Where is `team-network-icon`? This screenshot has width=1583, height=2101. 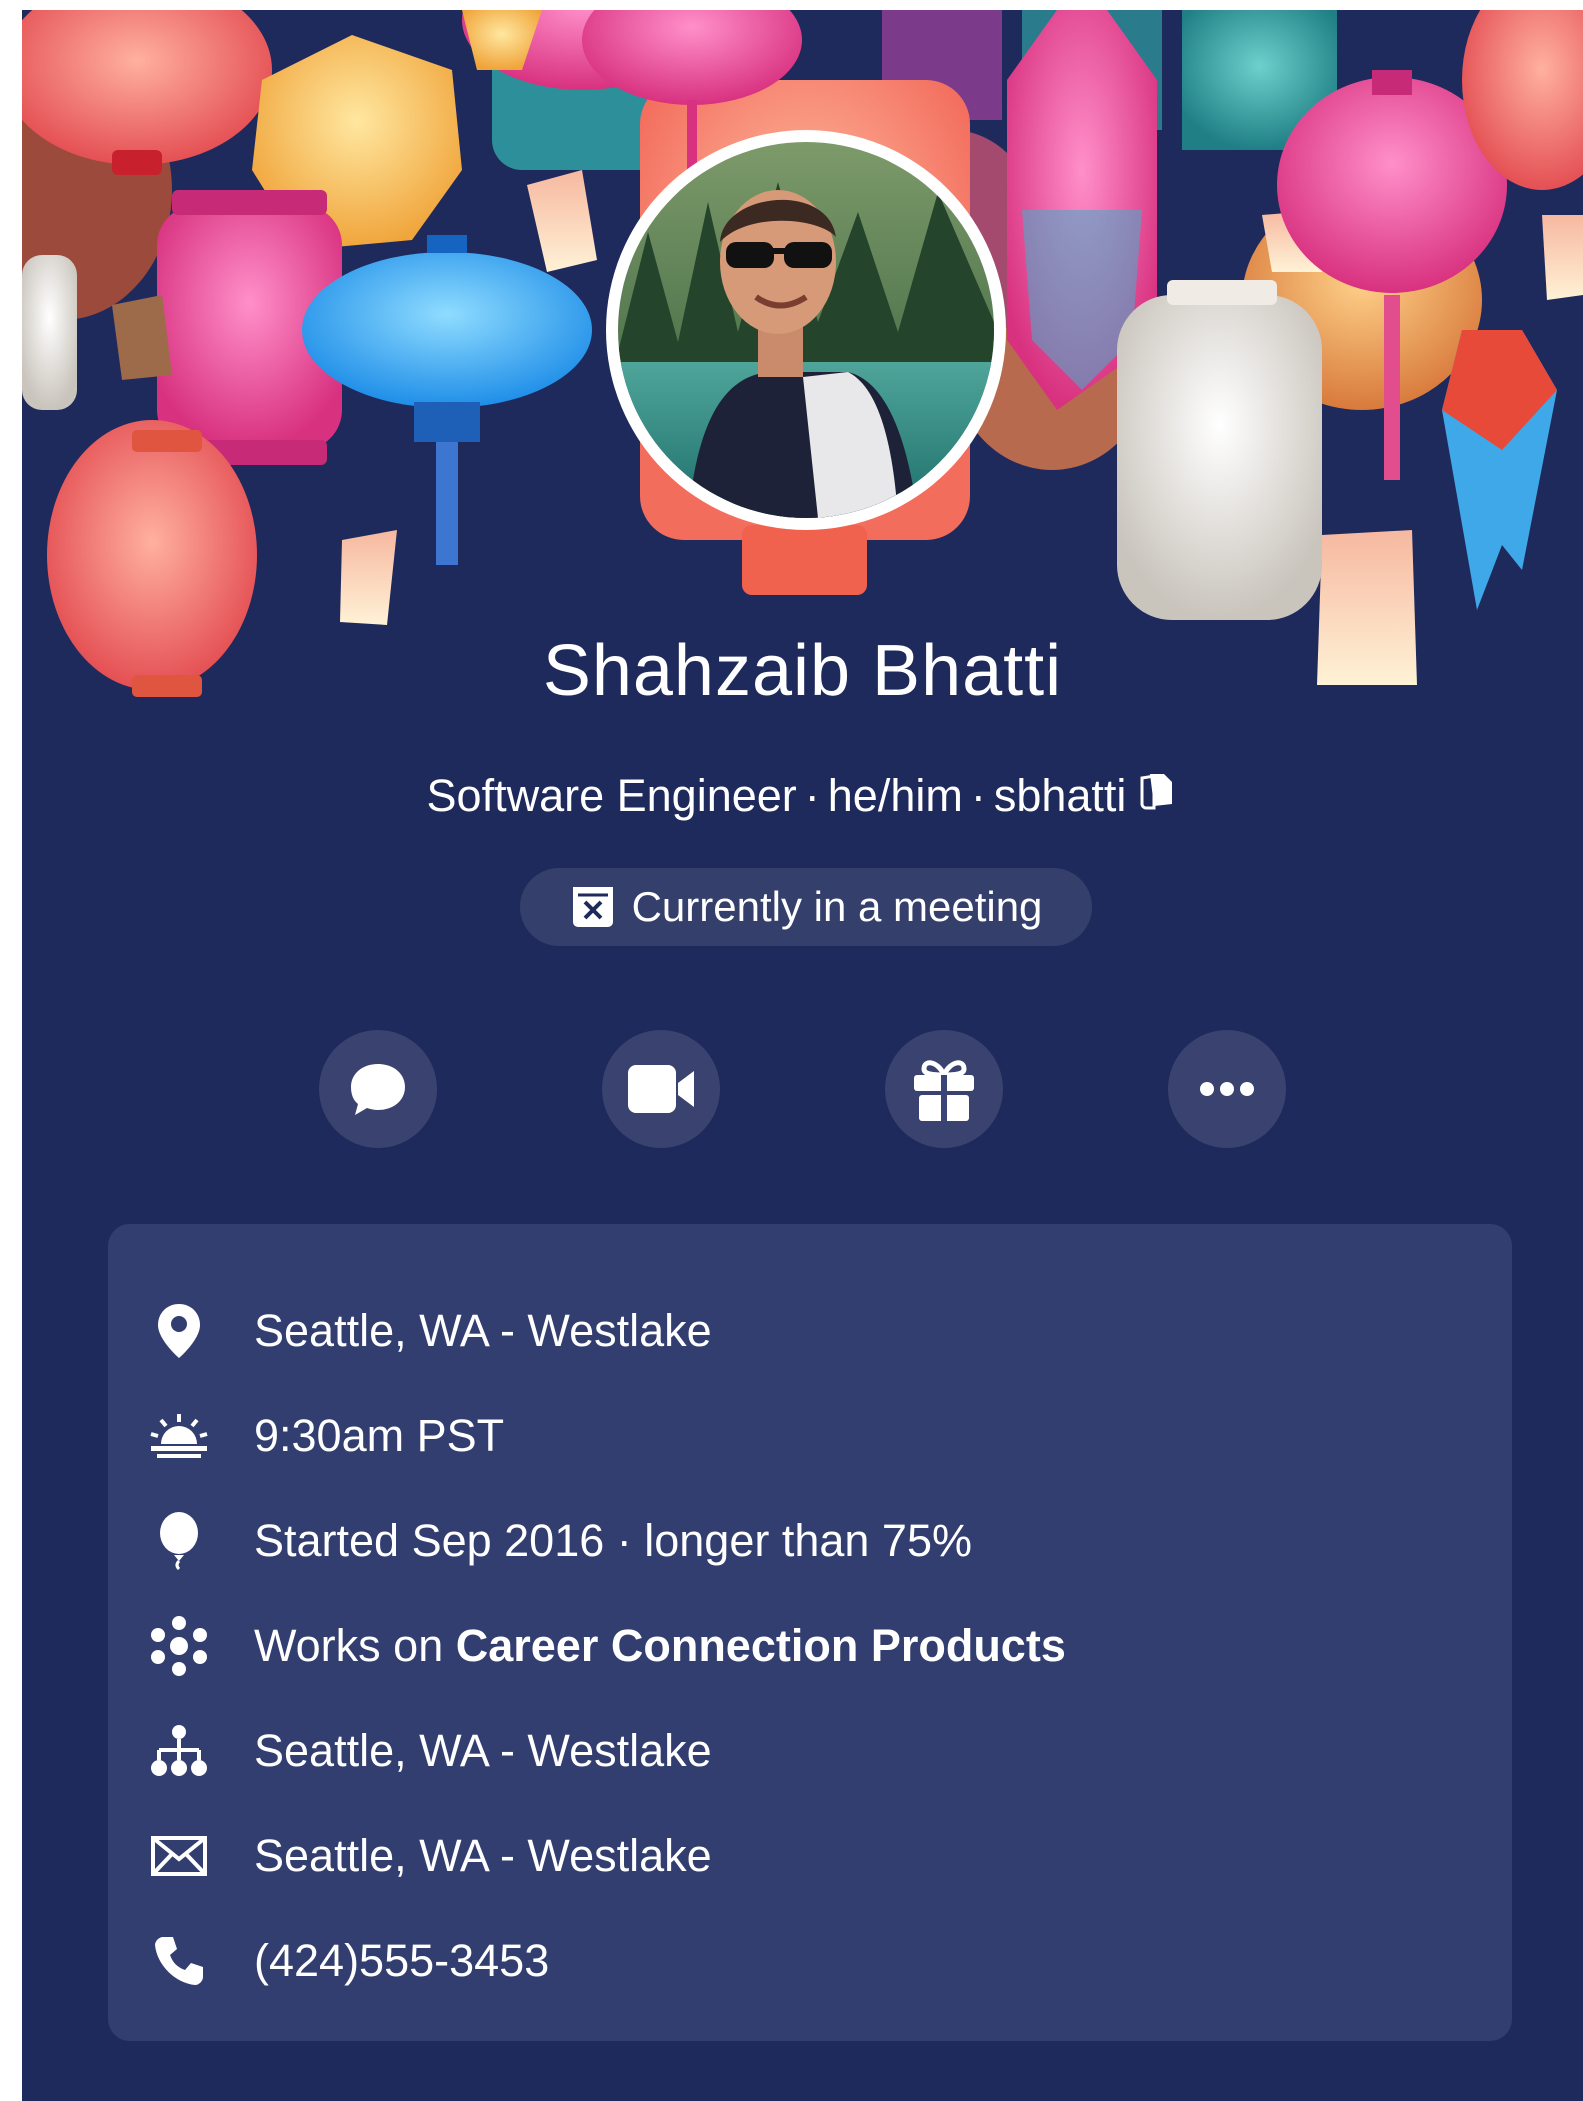
team-network-icon is located at coordinates (179, 1646).